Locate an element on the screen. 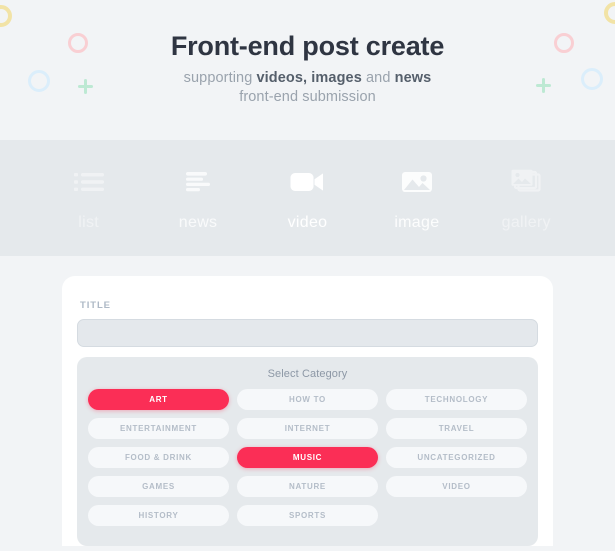 The width and height of the screenshot is (615, 551). category-chip-technology: TECHNOLOGY is located at coordinates (456, 399).